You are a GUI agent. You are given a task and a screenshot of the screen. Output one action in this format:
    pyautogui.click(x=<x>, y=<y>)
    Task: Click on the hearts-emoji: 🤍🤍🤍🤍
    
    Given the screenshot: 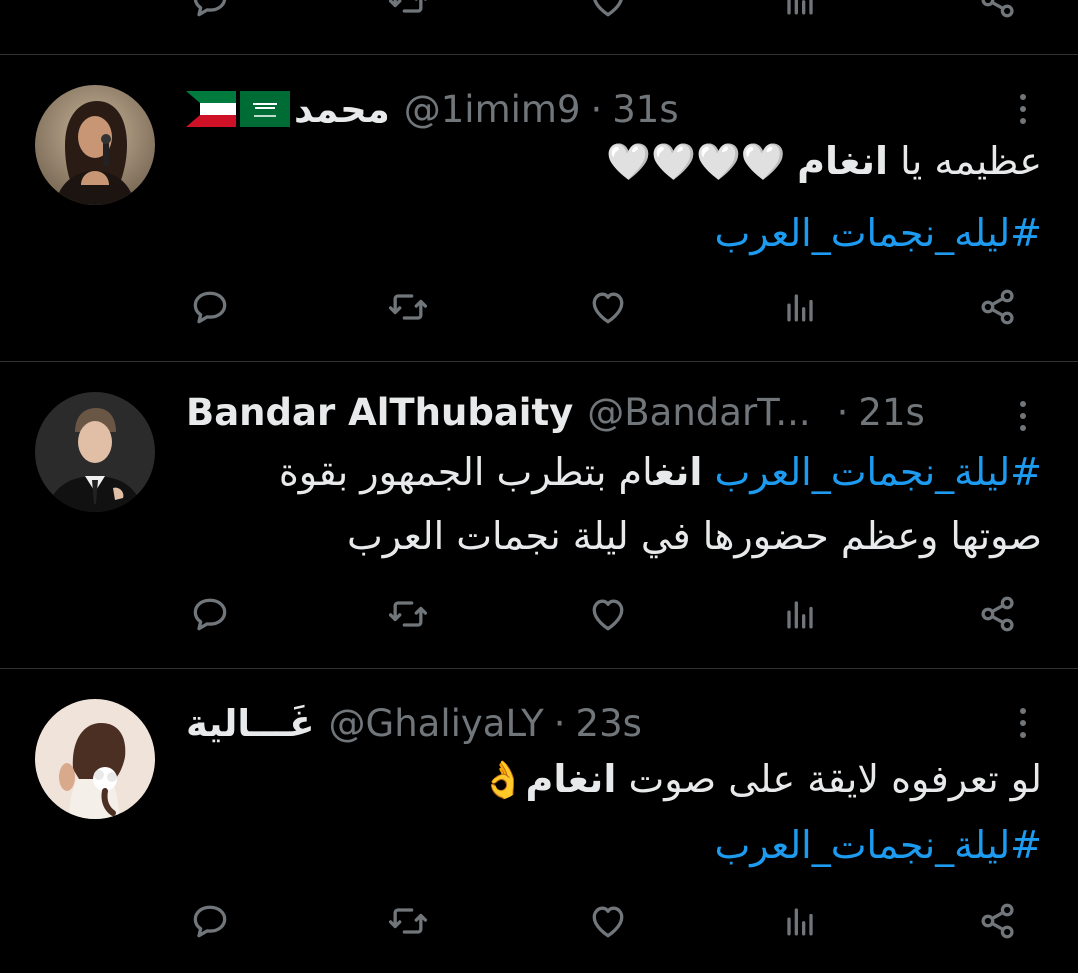 What is the action you would take?
    pyautogui.click(x=702, y=162)
    